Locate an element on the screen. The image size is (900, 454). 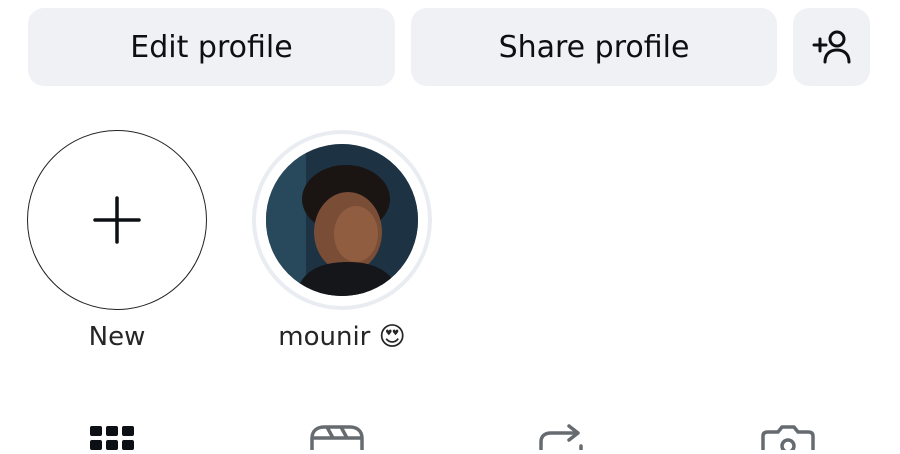
highlight-new-circle is located at coordinates (117, 220).